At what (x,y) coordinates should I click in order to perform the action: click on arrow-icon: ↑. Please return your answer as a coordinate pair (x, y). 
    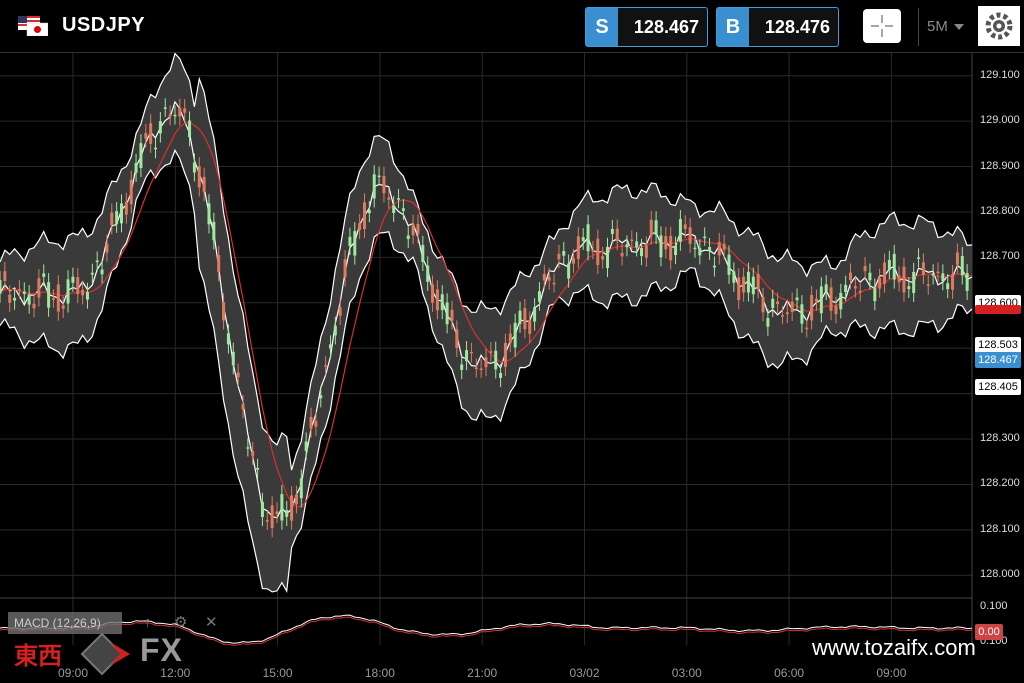
    Looking at the image, I should click on (148, 623).